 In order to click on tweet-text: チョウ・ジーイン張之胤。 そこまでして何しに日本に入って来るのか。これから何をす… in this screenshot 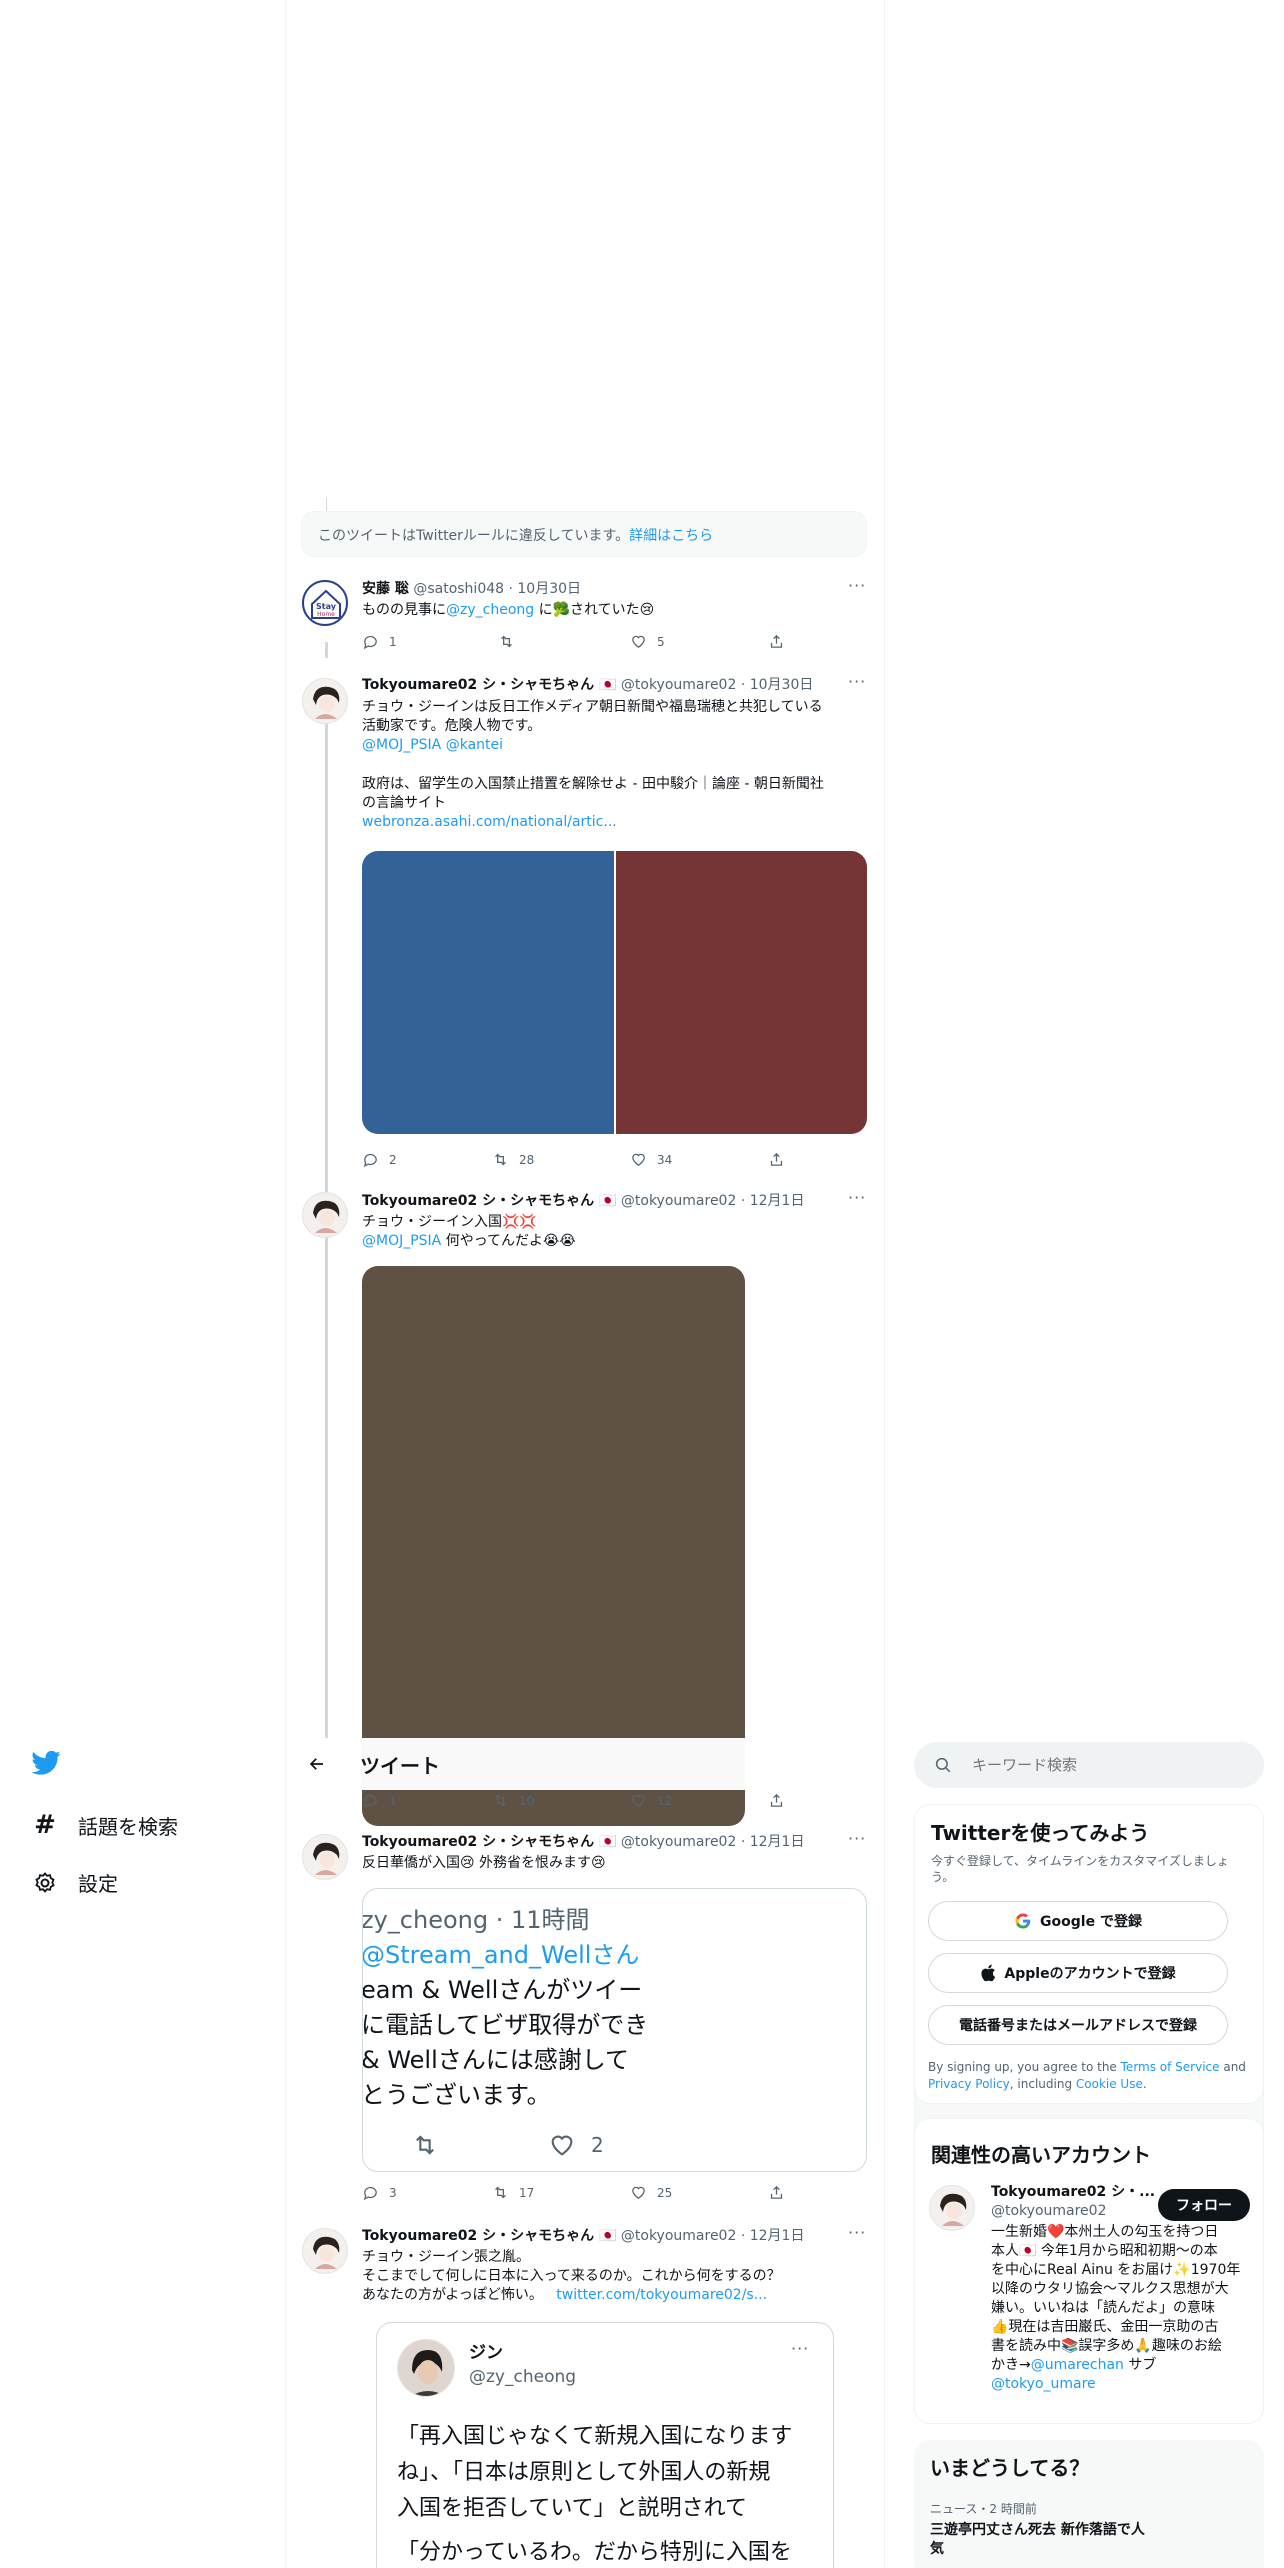, I will do `click(571, 2276)`.